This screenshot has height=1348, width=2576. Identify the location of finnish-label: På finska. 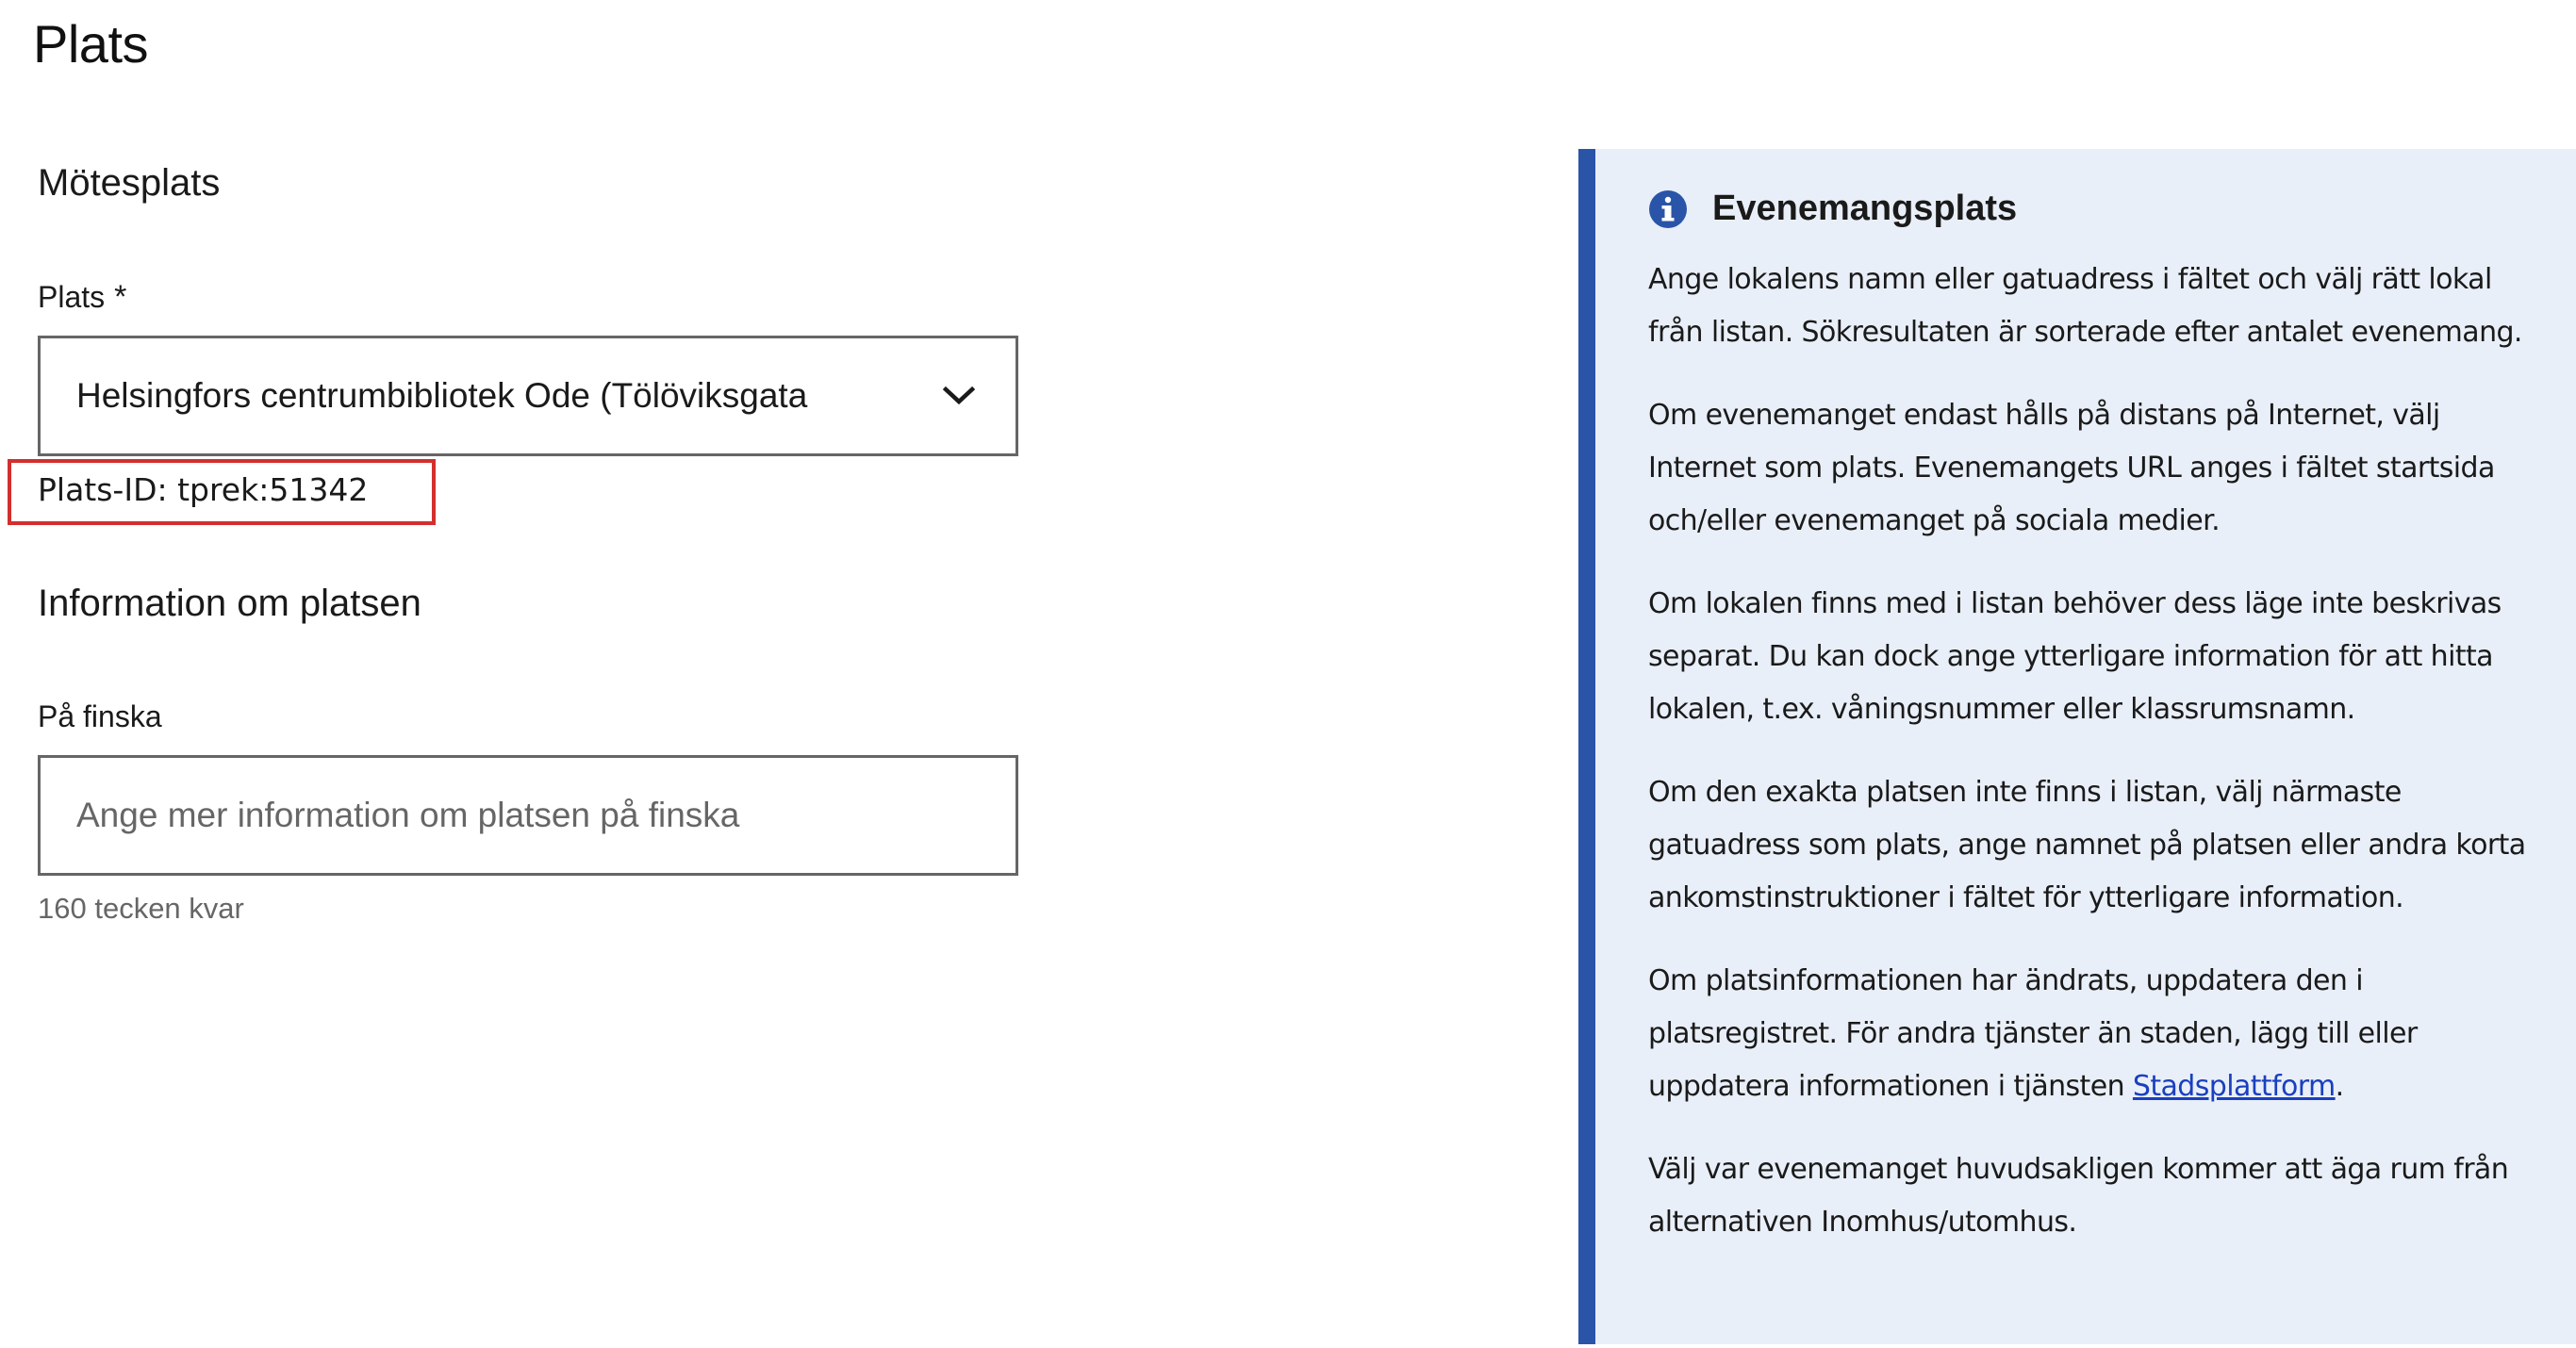
(100, 716).